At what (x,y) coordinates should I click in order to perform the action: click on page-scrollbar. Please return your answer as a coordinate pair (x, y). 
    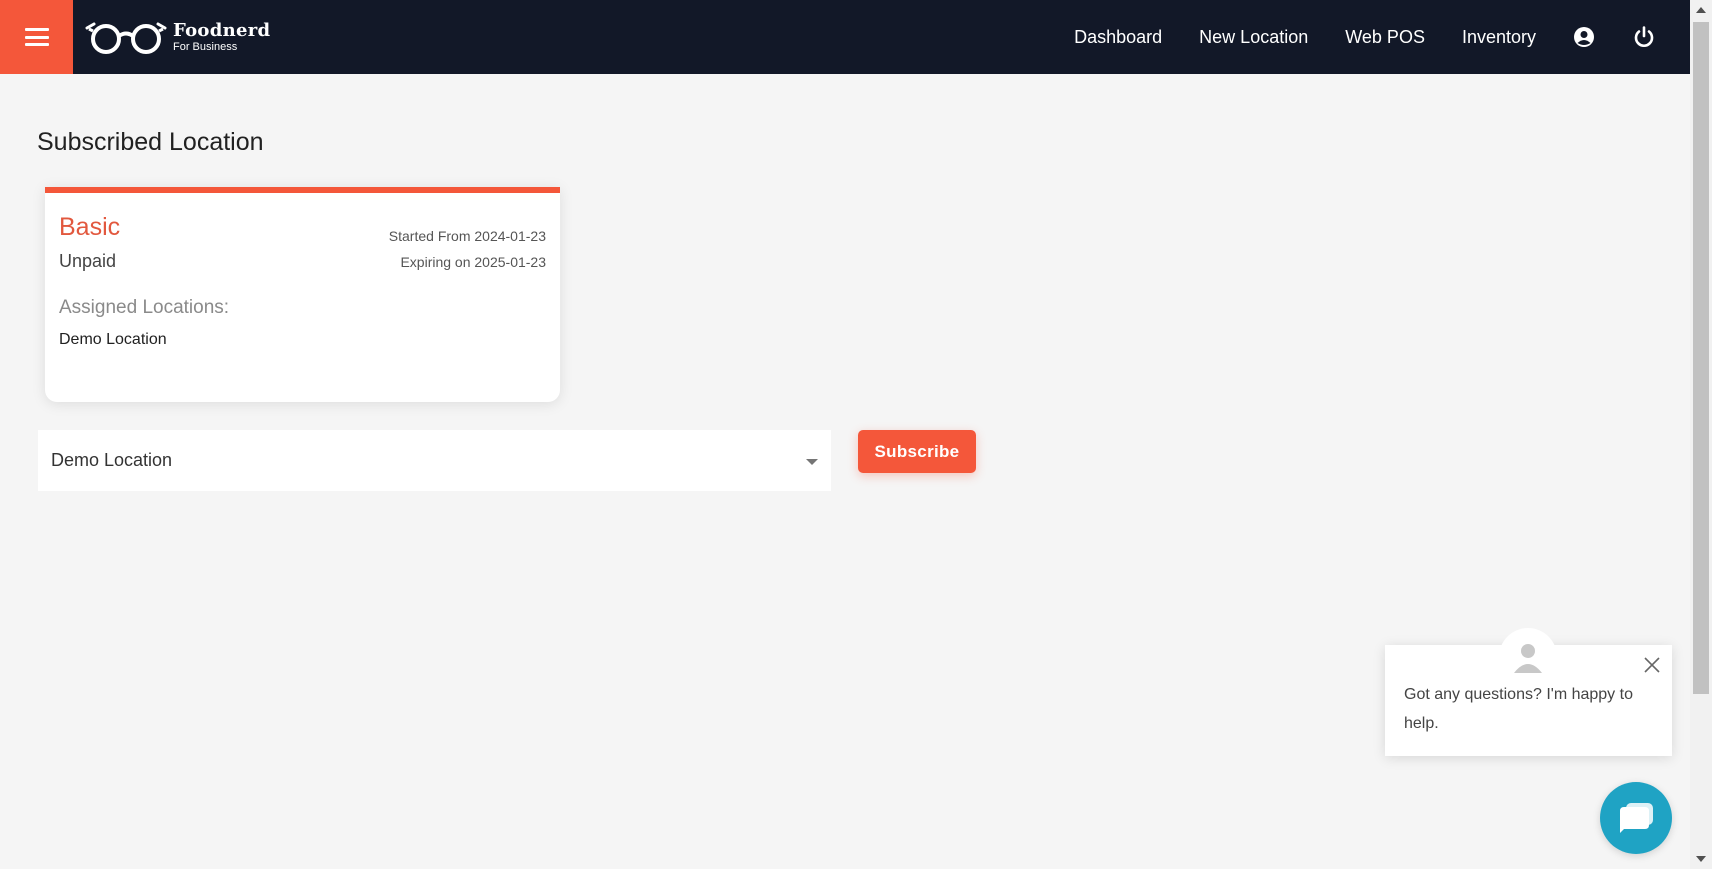
    Looking at the image, I should click on (1701, 434).